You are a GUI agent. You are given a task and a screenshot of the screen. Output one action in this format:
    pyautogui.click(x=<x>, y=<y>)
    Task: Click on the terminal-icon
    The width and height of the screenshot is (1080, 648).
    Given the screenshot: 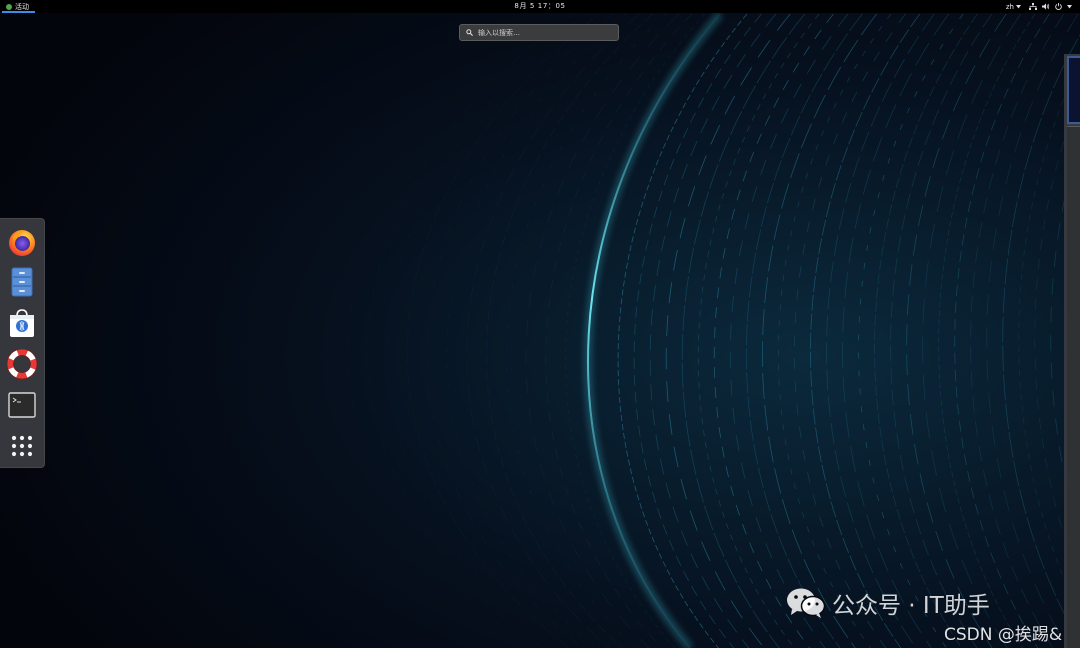 What is the action you would take?
    pyautogui.click(x=22, y=405)
    